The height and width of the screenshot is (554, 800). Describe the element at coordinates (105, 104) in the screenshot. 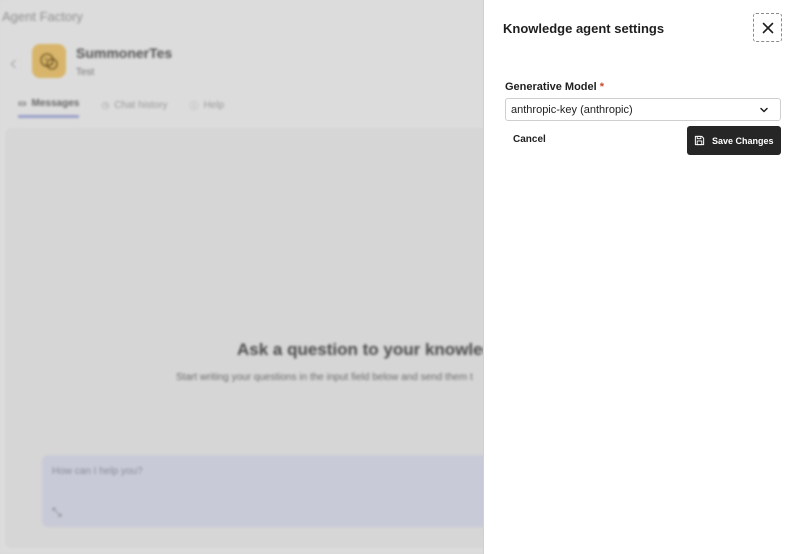

I see `history-icon: ◷` at that location.